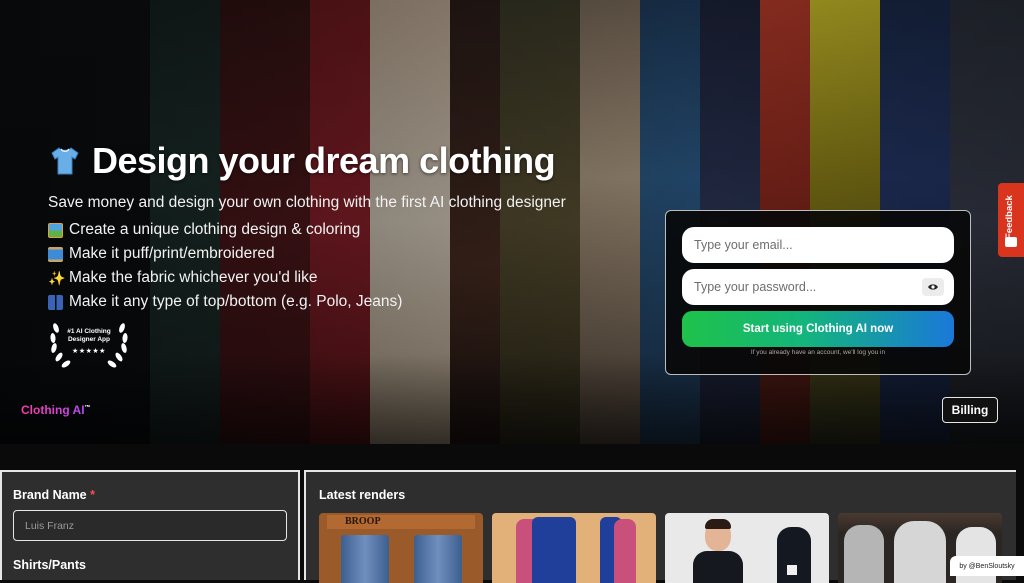 Image resolution: width=1024 pixels, height=583 pixels. Describe the element at coordinates (818, 329) in the screenshot. I see `start-button: Start using Clothing AI now` at that location.